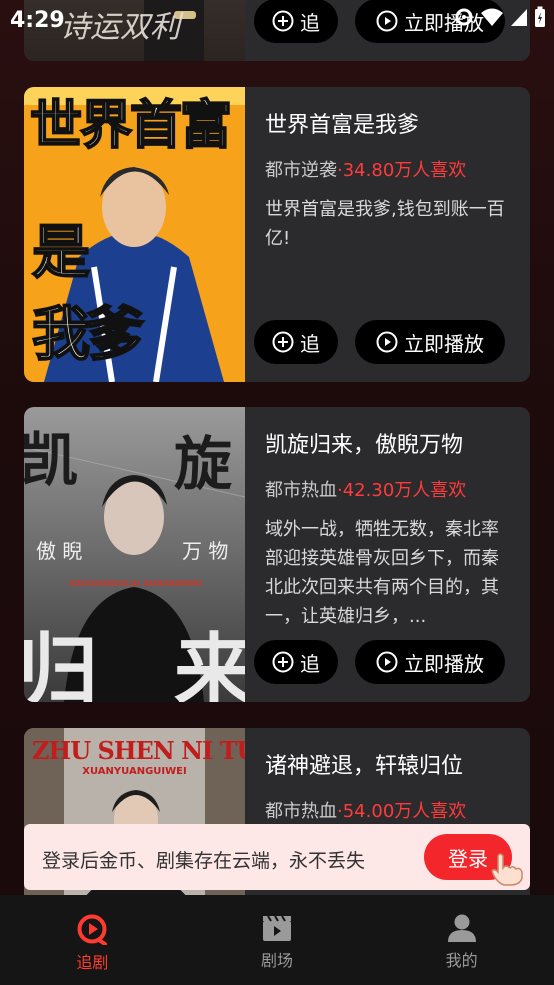 This screenshot has height=985, width=554. What do you see at coordinates (131, 126) in the screenshot?
I see `poster-title: 世界首富` at bounding box center [131, 126].